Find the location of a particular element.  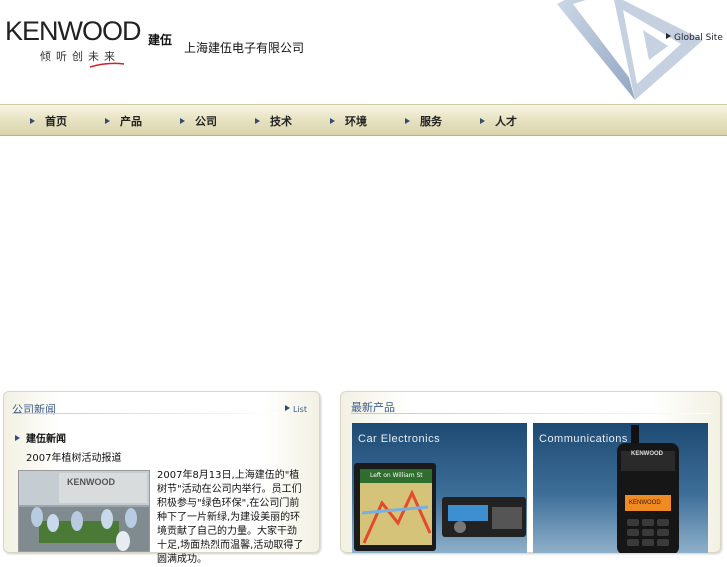

news-list-link: List is located at coordinates (296, 409).